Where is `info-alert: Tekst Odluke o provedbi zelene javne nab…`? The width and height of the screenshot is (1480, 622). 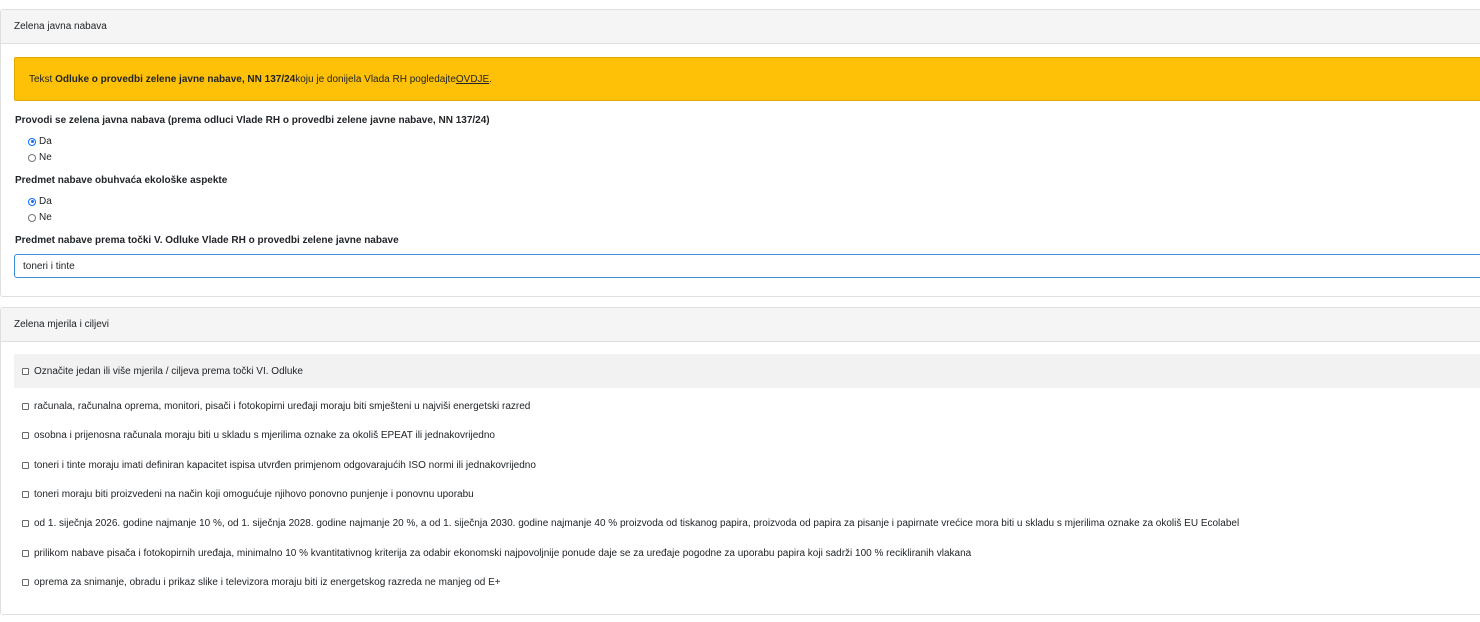 info-alert: Tekst Odluke o provedbi zelene javne nab… is located at coordinates (747, 79).